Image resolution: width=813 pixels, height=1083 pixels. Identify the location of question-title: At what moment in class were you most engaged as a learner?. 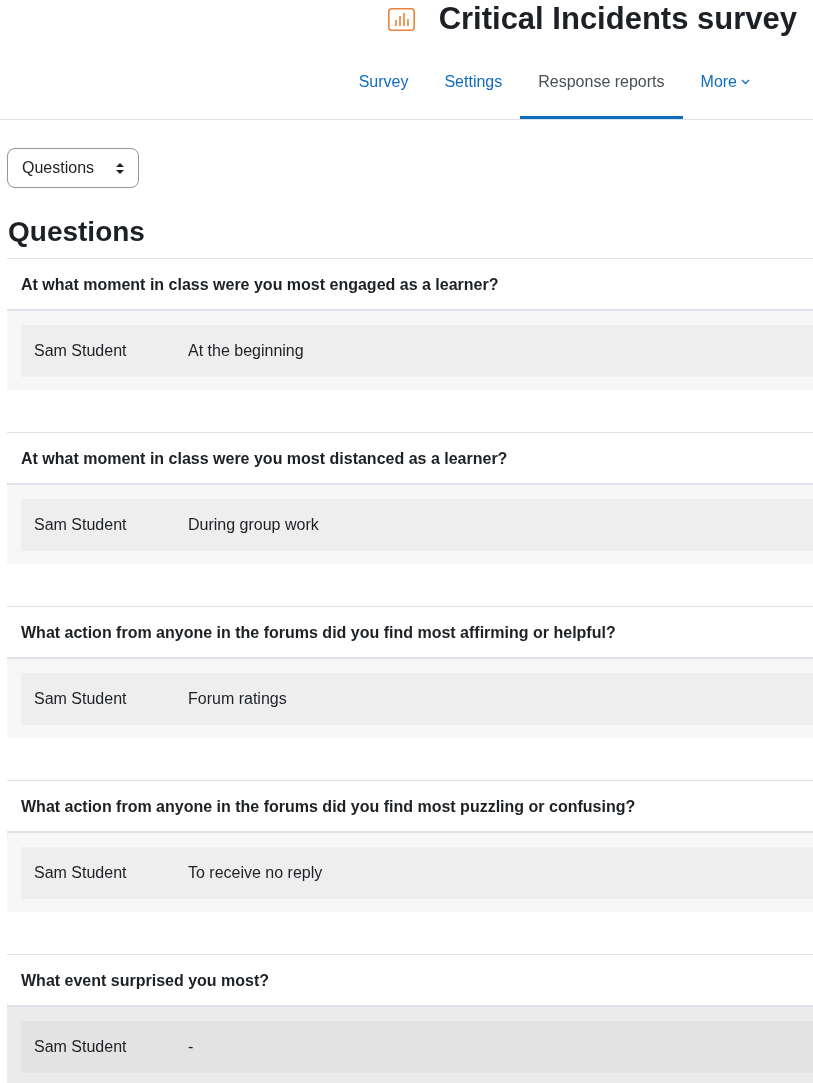
(260, 284).